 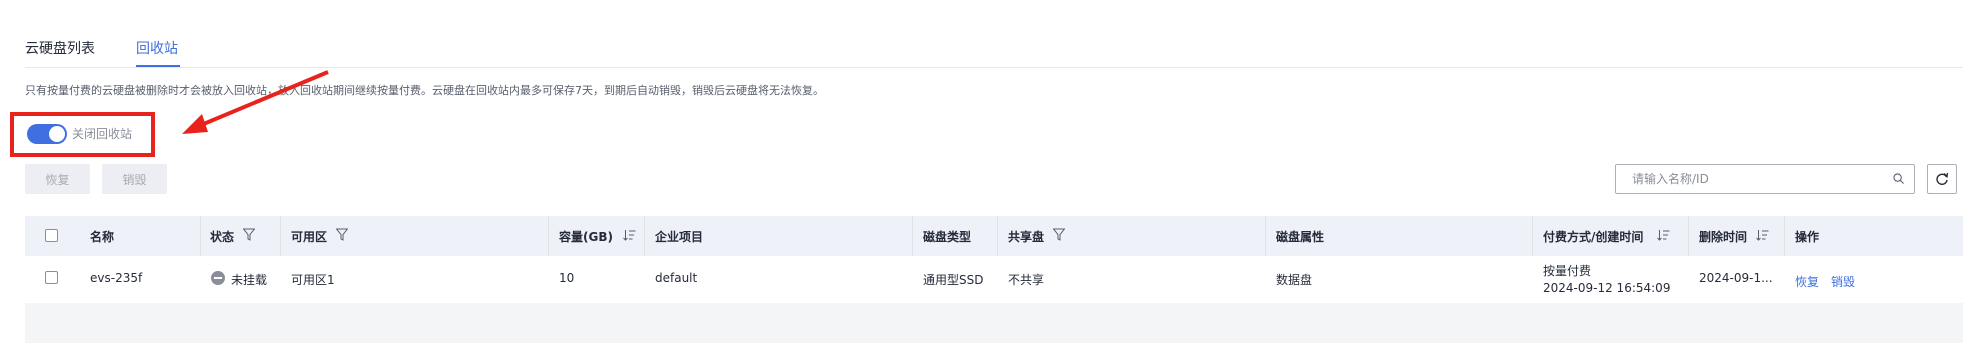 I want to click on deleted-sort-icon, so click(x=1762, y=235).